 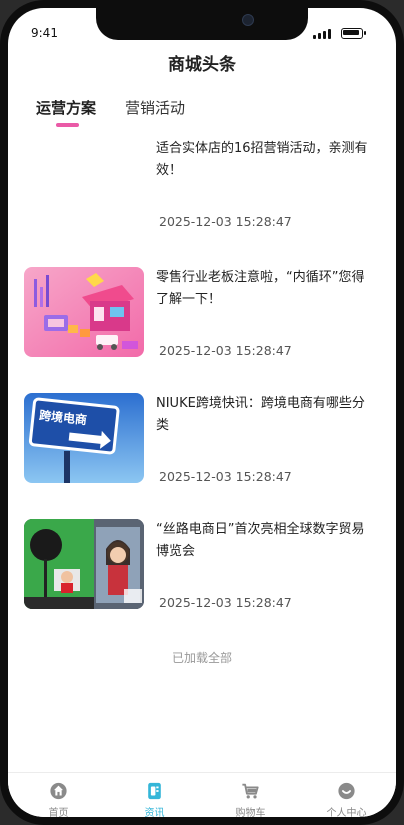 What do you see at coordinates (155, 107) in the screenshot?
I see `tab-marketing-activity: 营销活动` at bounding box center [155, 107].